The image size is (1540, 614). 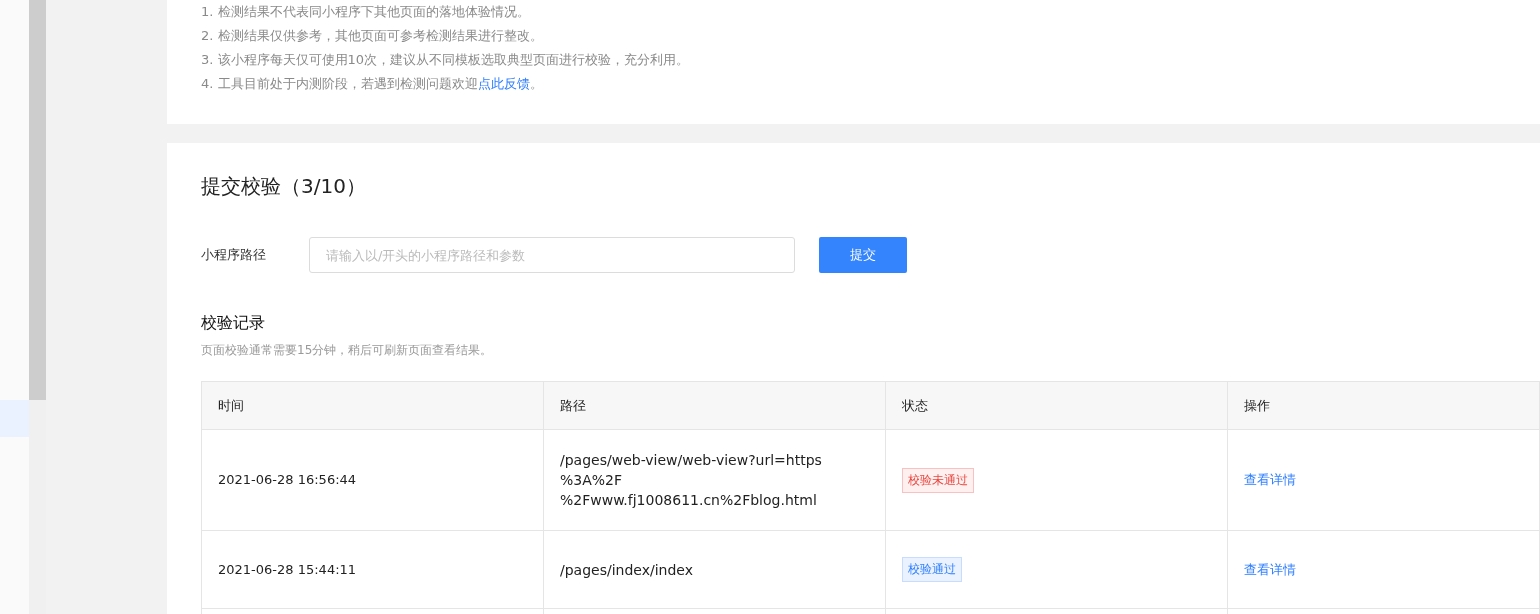 What do you see at coordinates (691, 480) in the screenshot?
I see `path-cell-text: /pages/web-view/web-view?url=https %3A%2F %2Fwww.fj1008611.cn%2Fblog.html` at bounding box center [691, 480].